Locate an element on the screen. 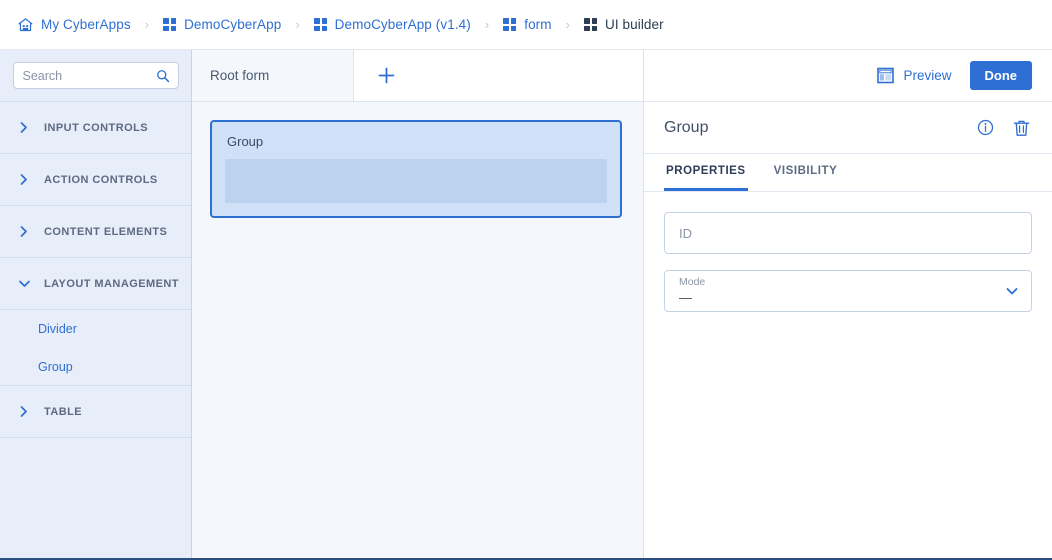  breadcrumb-item-democyberapp: DemoCyberApp is located at coordinates (222, 24).